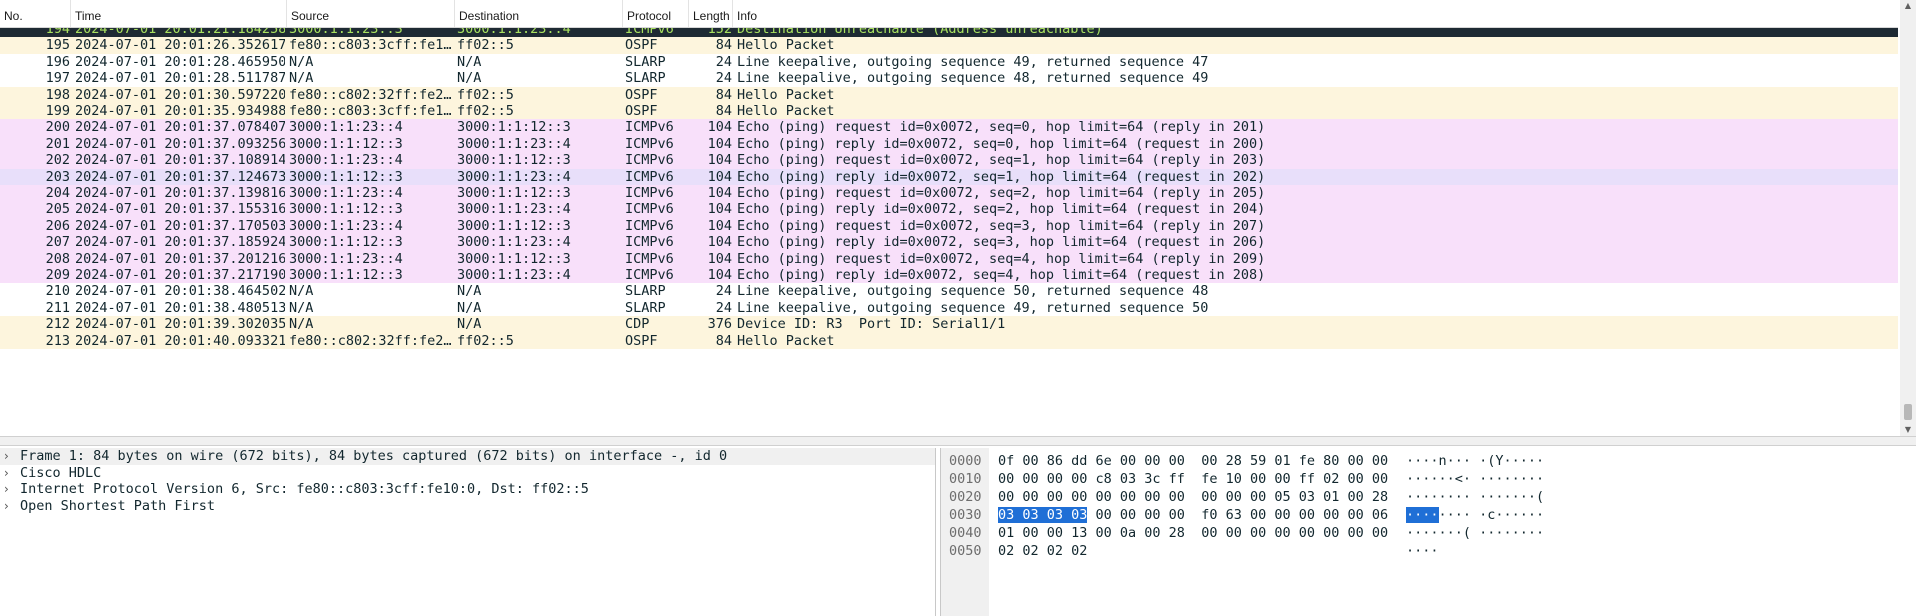  What do you see at coordinates (965, 461) in the screenshot?
I see `hex-offset: 0000` at bounding box center [965, 461].